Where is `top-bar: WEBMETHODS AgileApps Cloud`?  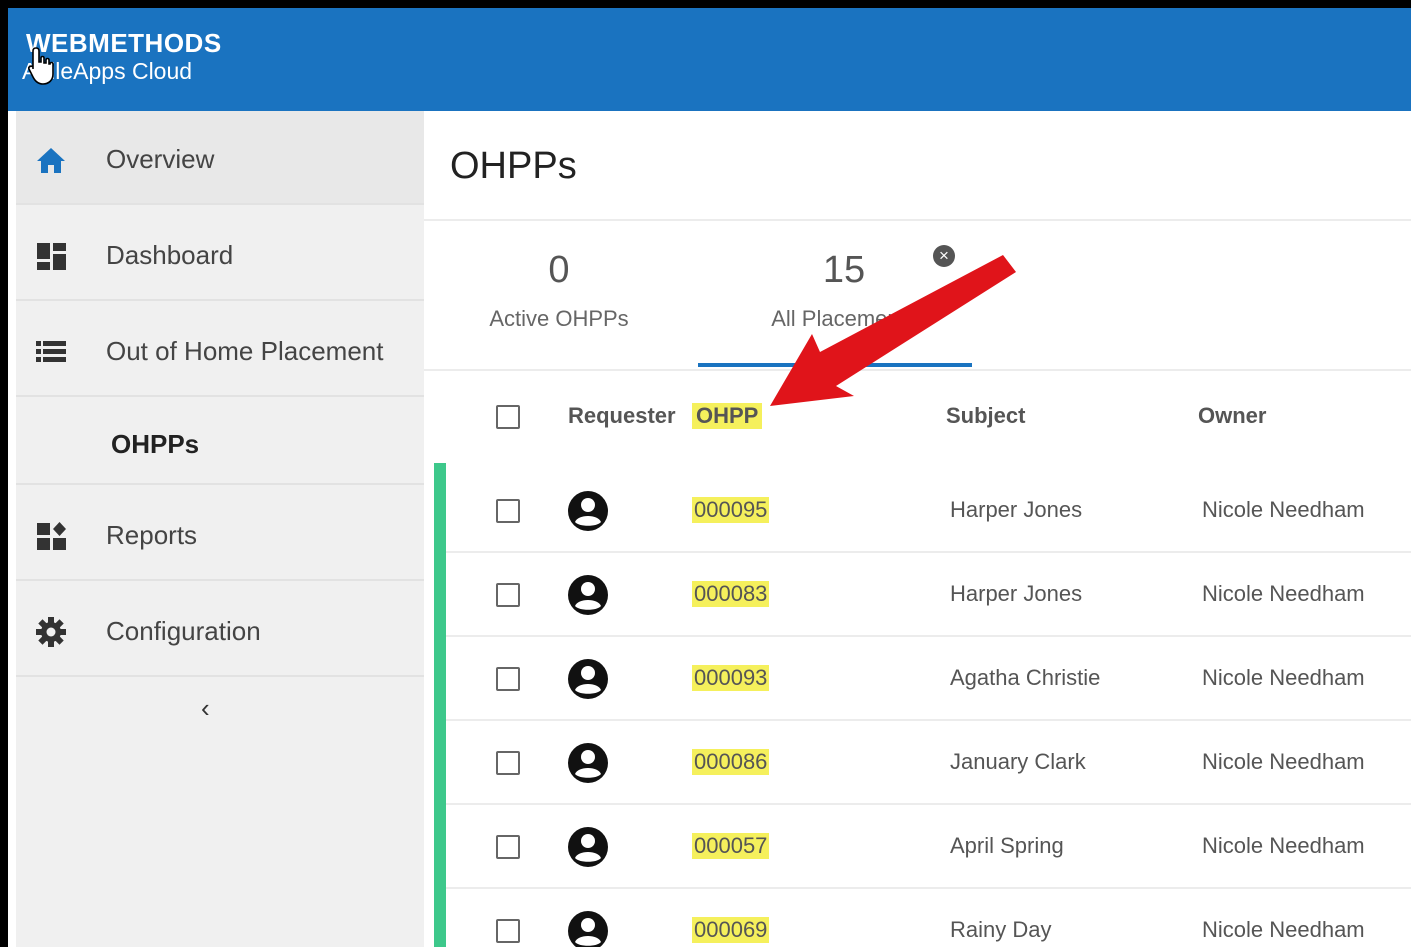
top-bar: WEBMETHODS AgileApps Cloud is located at coordinates (709, 59).